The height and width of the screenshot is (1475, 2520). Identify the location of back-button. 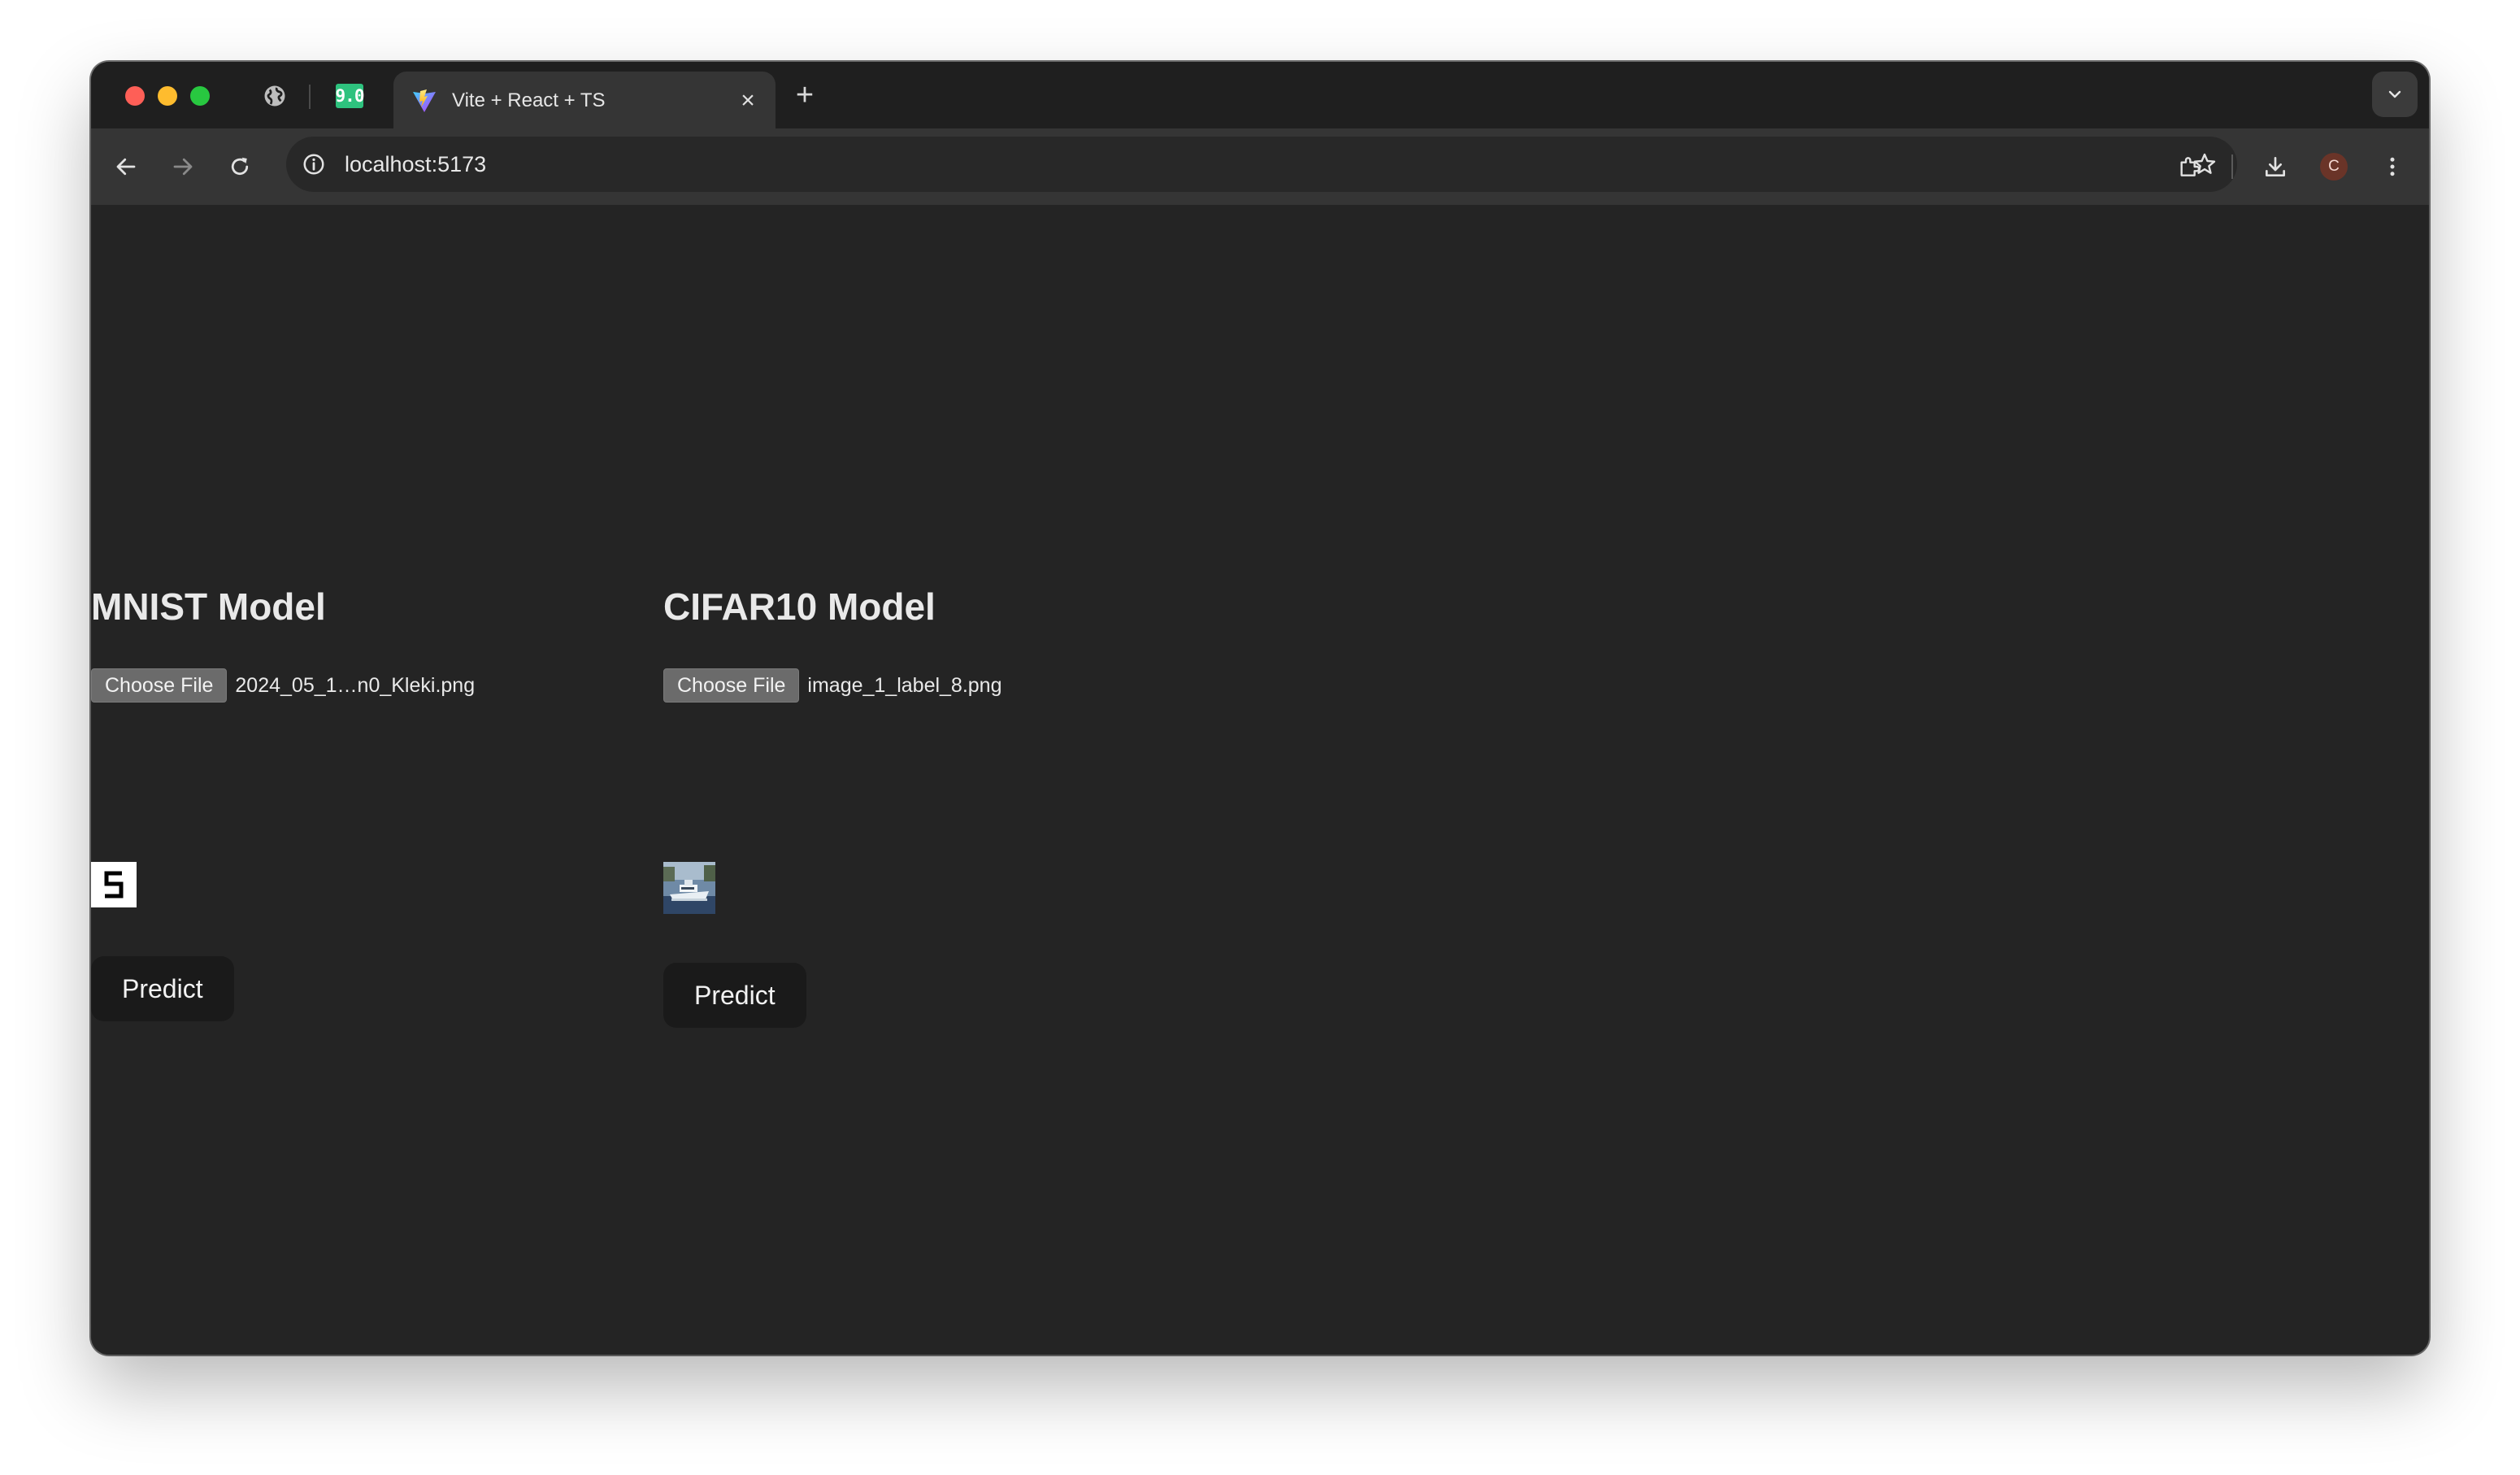
(126, 166).